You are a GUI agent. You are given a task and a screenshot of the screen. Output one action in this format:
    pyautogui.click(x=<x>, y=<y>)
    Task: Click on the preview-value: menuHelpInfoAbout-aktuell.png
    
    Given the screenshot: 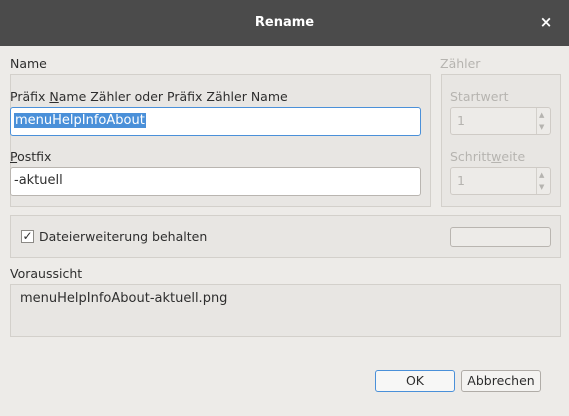 What is the action you would take?
    pyautogui.click(x=124, y=298)
    